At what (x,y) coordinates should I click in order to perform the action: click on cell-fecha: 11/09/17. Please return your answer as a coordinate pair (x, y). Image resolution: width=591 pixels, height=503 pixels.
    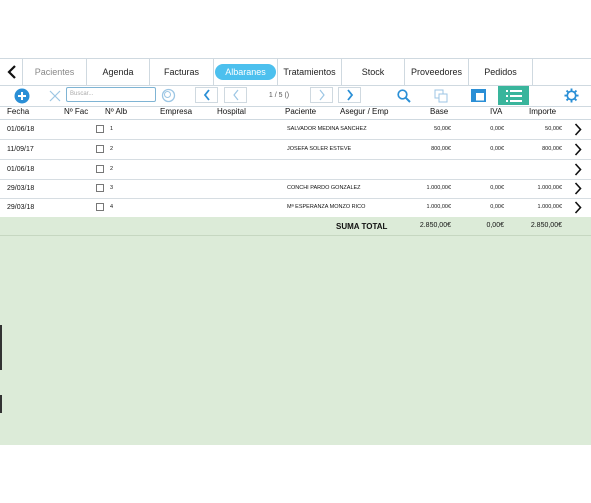
    Looking at the image, I should click on (20, 149).